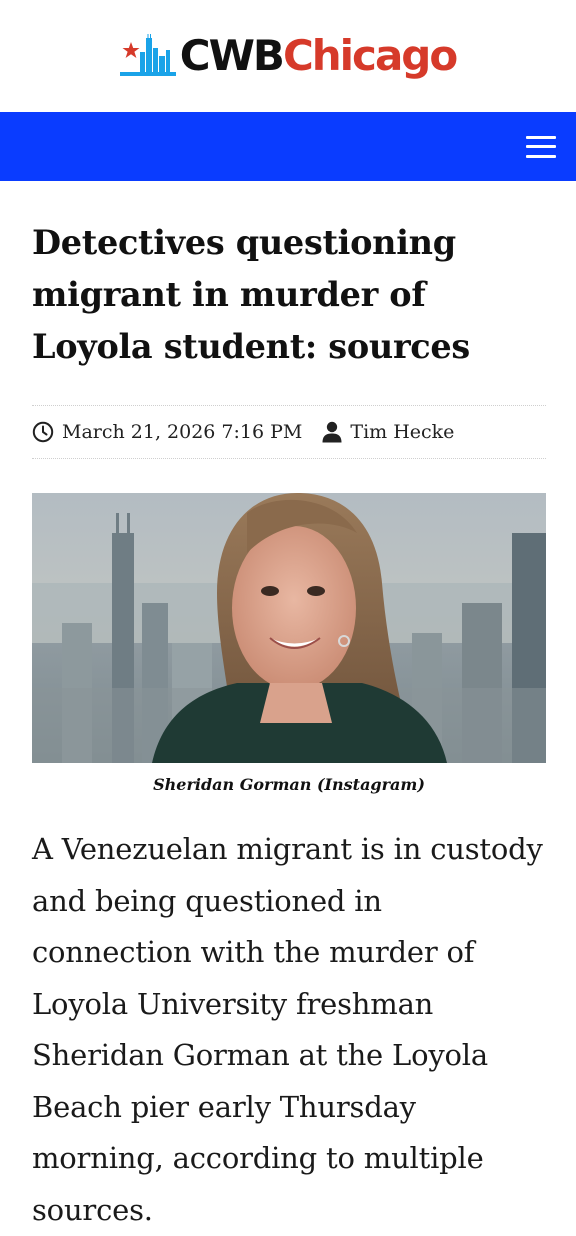 The image size is (576, 1236). What do you see at coordinates (232, 55) in the screenshot?
I see `logo-text-cwb: CWB` at bounding box center [232, 55].